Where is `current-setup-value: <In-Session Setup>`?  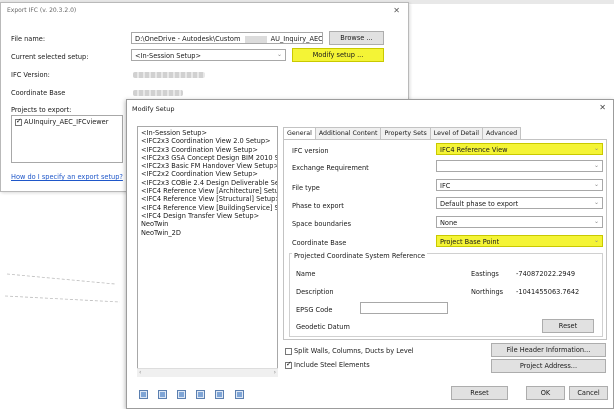 current-setup-value: <In-Session Setup> is located at coordinates (168, 56).